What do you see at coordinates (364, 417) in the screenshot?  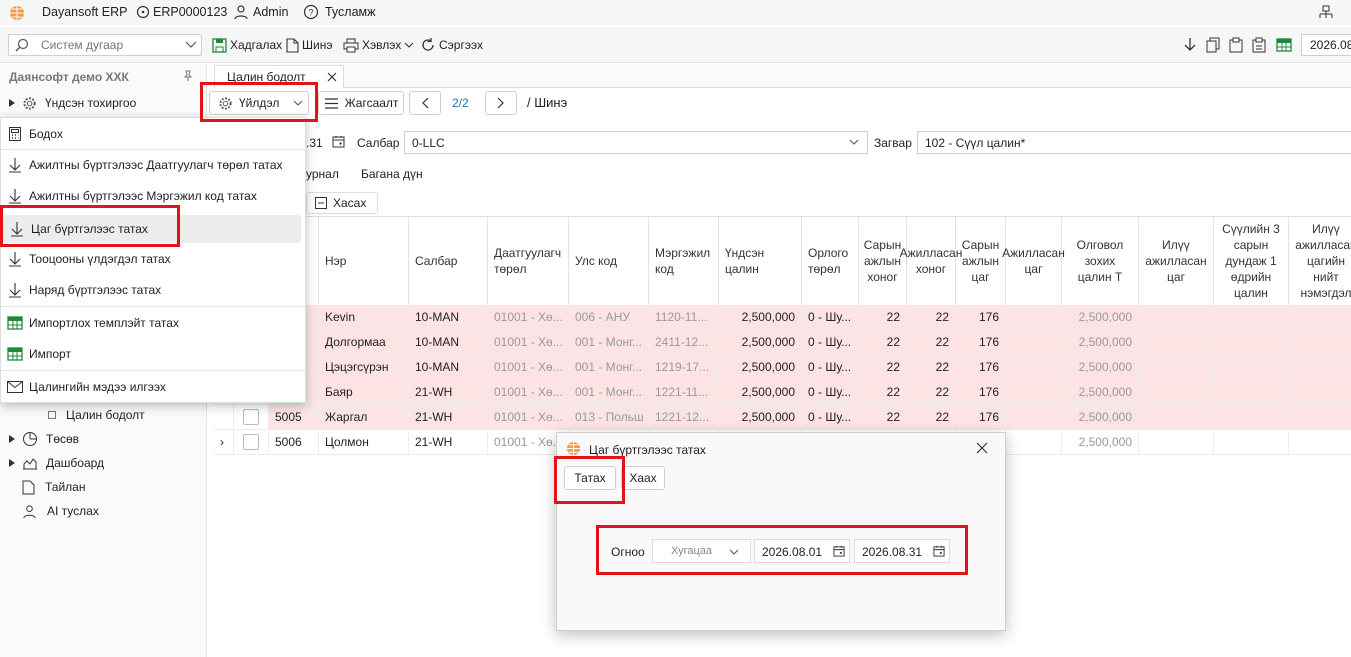 I see `cell-name: Жаргал` at bounding box center [364, 417].